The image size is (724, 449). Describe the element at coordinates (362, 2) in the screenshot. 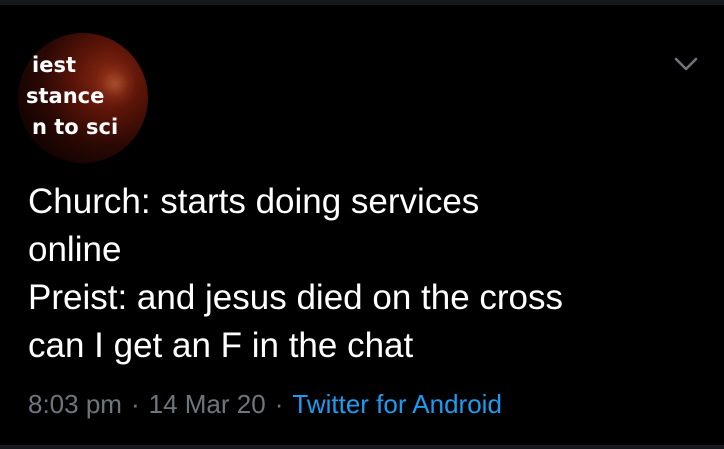

I see `top-divider` at that location.